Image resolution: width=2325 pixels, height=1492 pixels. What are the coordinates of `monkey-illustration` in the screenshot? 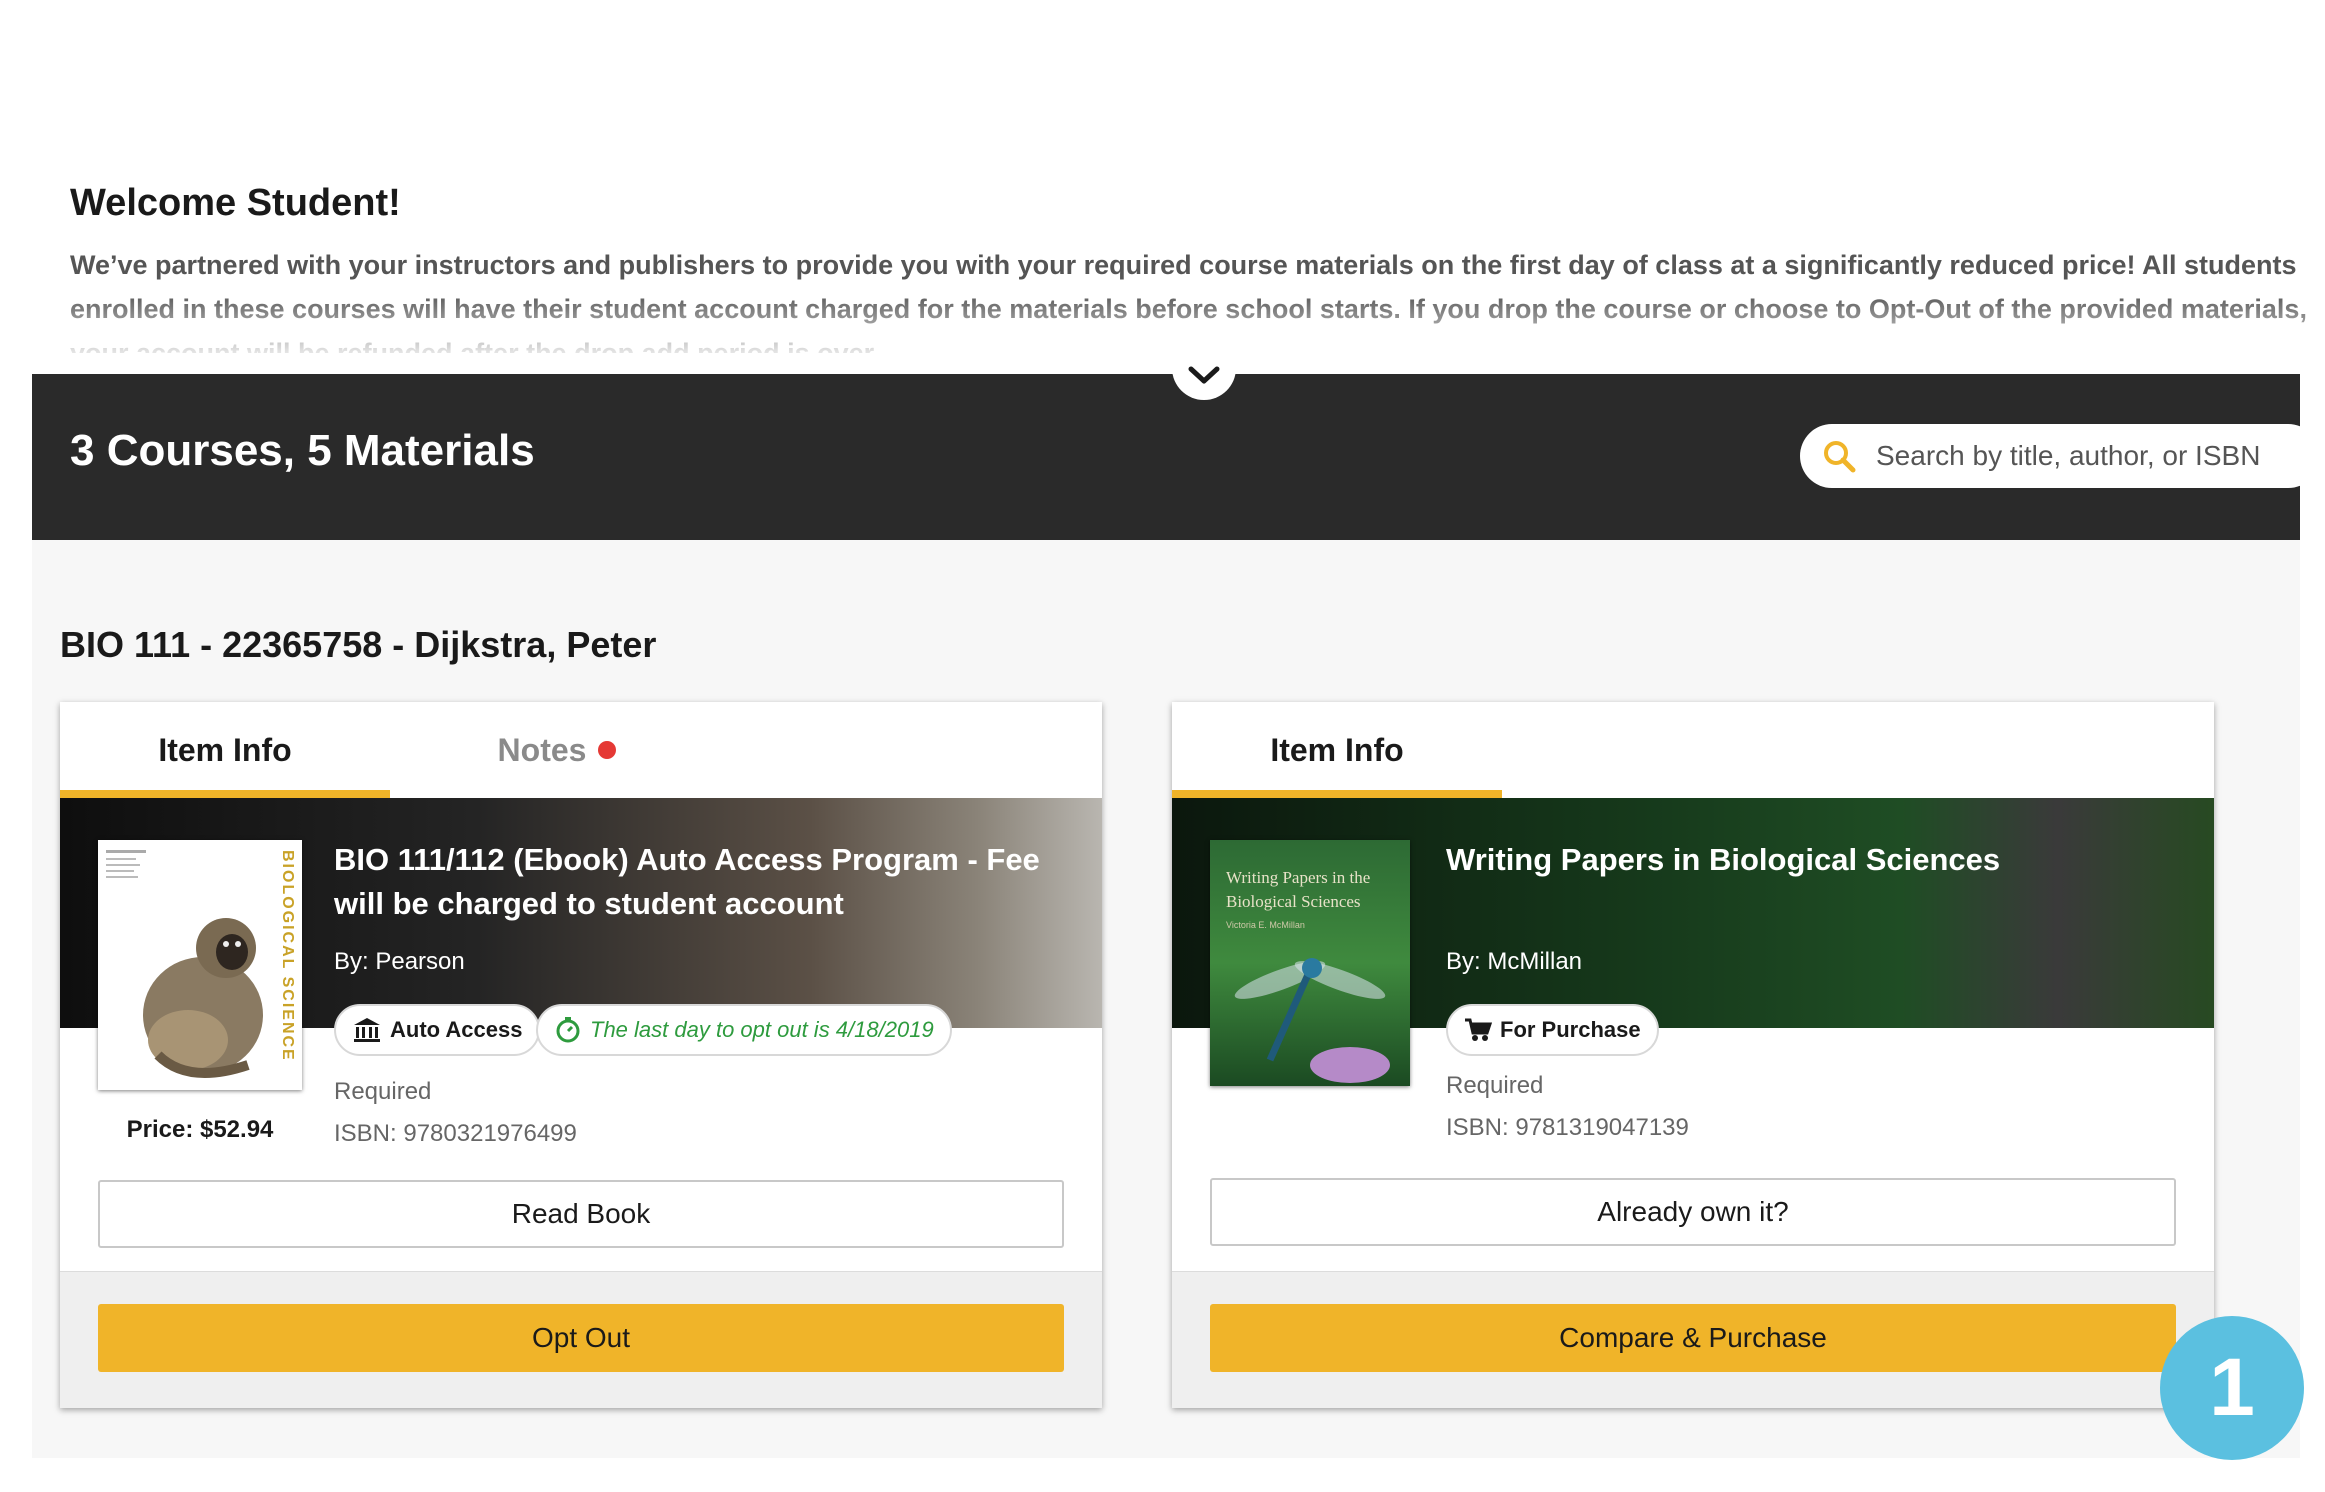 It's located at (184, 964).